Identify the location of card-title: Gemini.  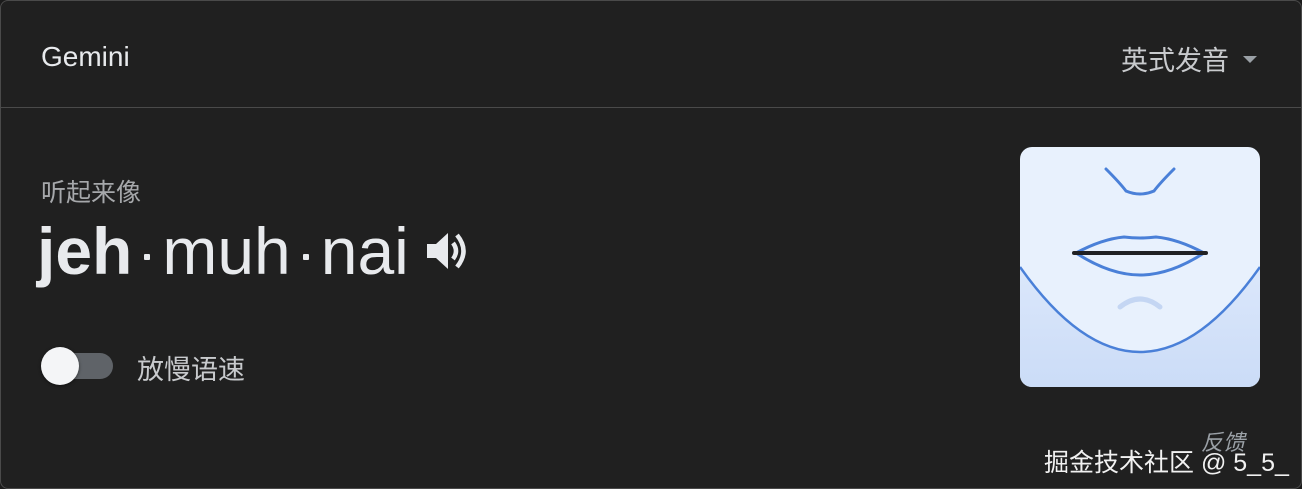
(85, 56).